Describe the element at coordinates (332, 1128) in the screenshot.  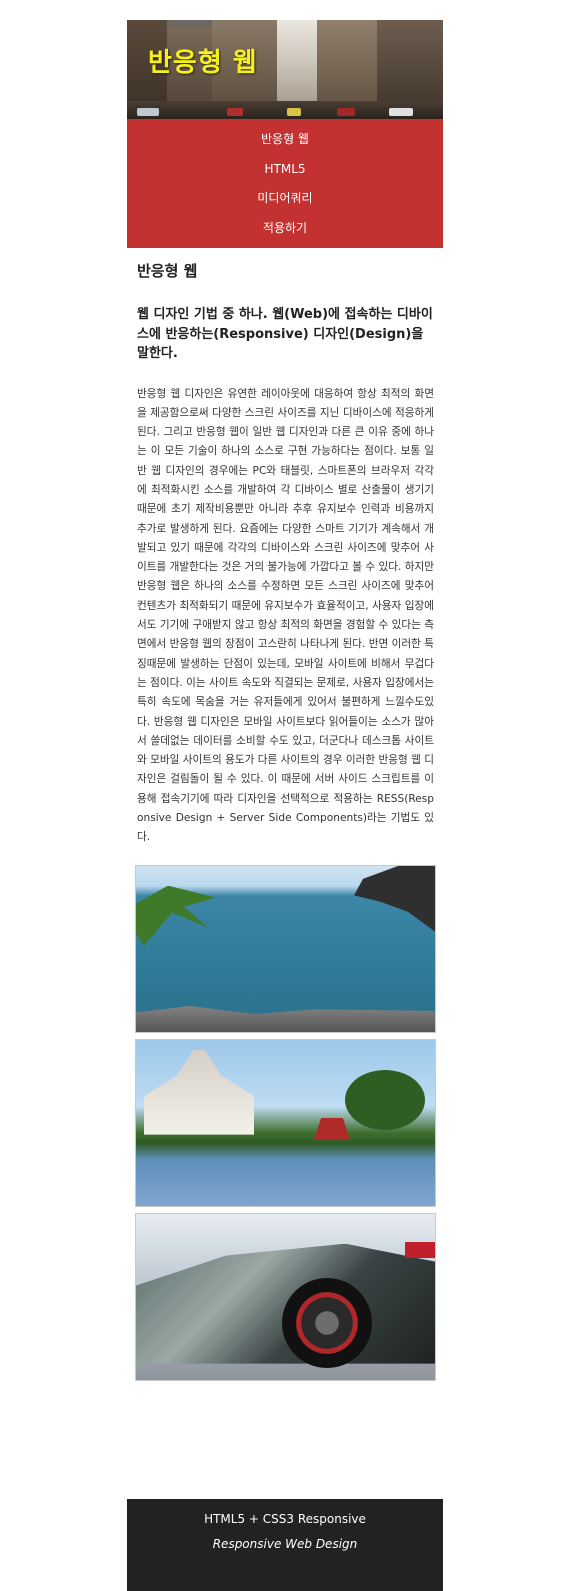
I see `red-pavilion` at that location.